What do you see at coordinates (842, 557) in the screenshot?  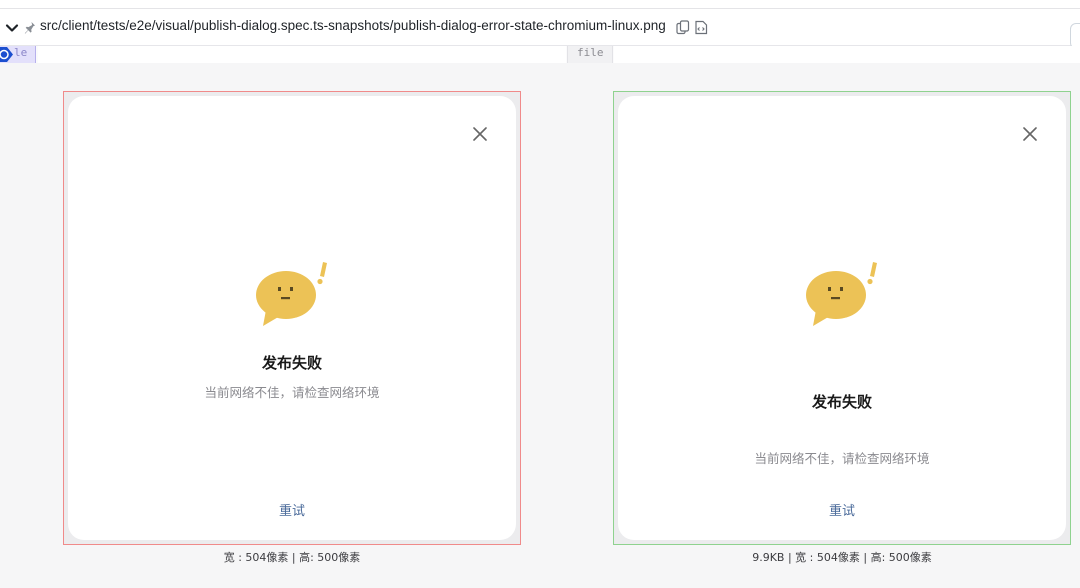 I see `new-image-caption: 9.9KB | 宽 : 504像素 | 高: 500像素` at bounding box center [842, 557].